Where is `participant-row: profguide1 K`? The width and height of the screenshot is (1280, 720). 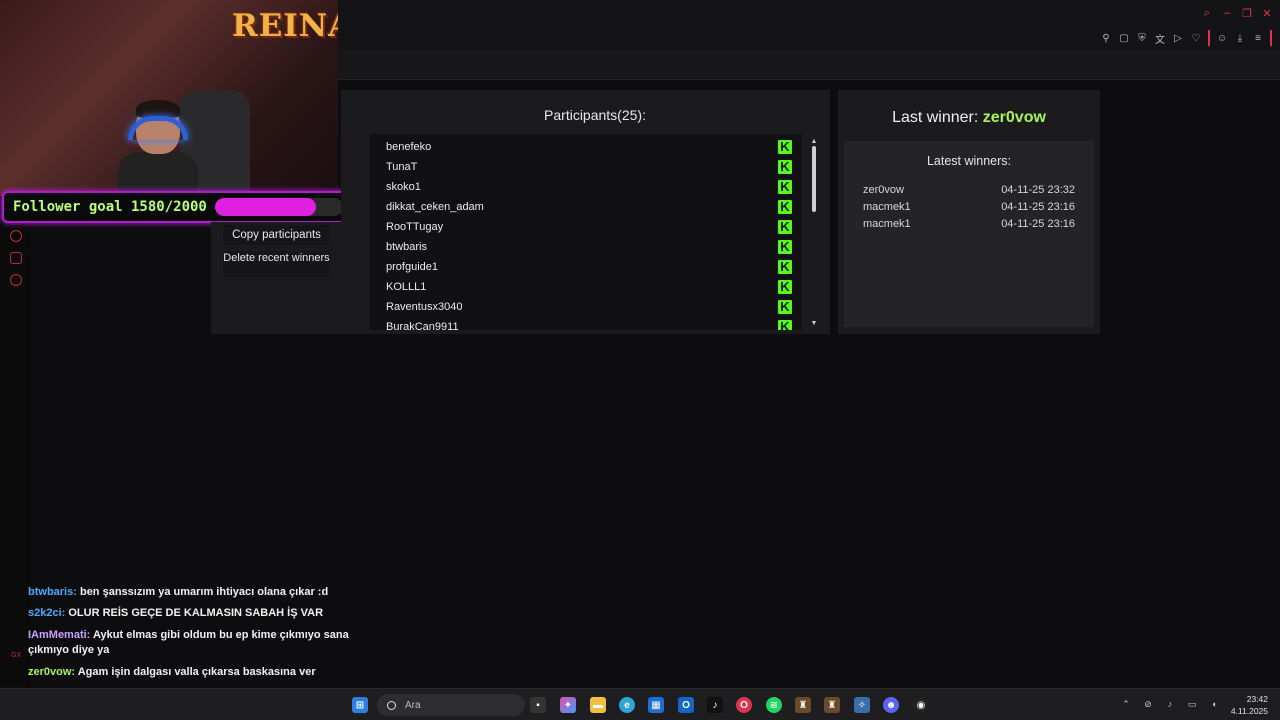
participant-row: profguide1 K is located at coordinates (586, 266).